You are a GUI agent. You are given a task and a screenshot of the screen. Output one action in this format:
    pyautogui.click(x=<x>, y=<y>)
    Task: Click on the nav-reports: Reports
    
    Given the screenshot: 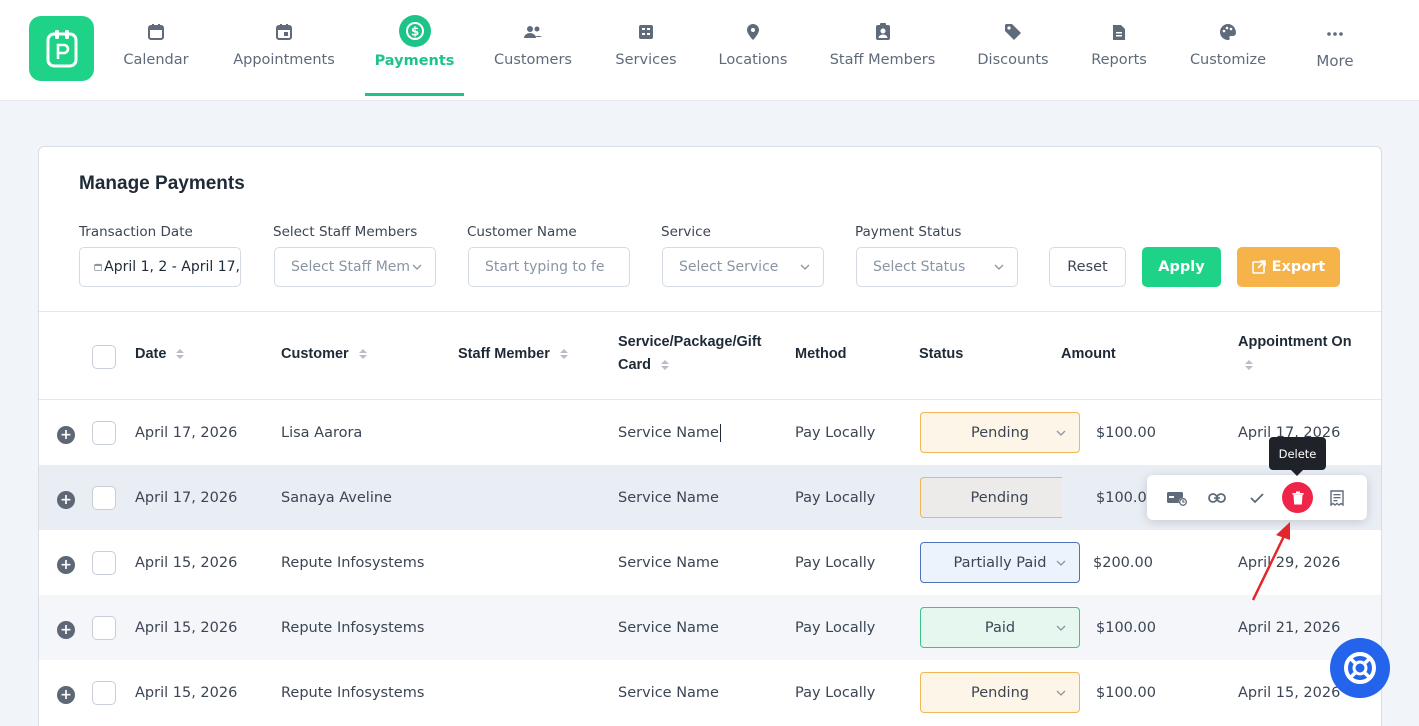 What is the action you would take?
    pyautogui.click(x=1119, y=48)
    